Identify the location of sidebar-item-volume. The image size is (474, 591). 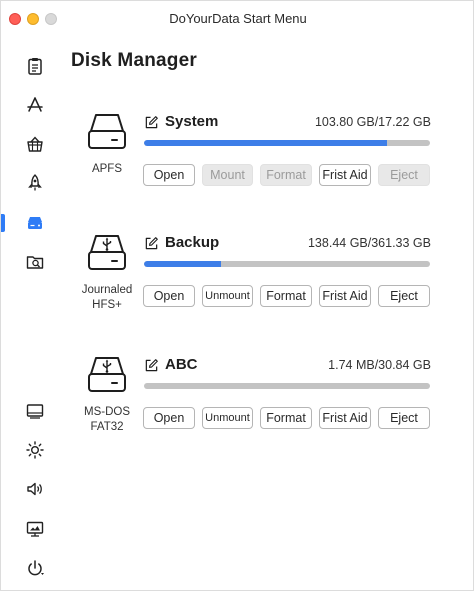
(35, 489).